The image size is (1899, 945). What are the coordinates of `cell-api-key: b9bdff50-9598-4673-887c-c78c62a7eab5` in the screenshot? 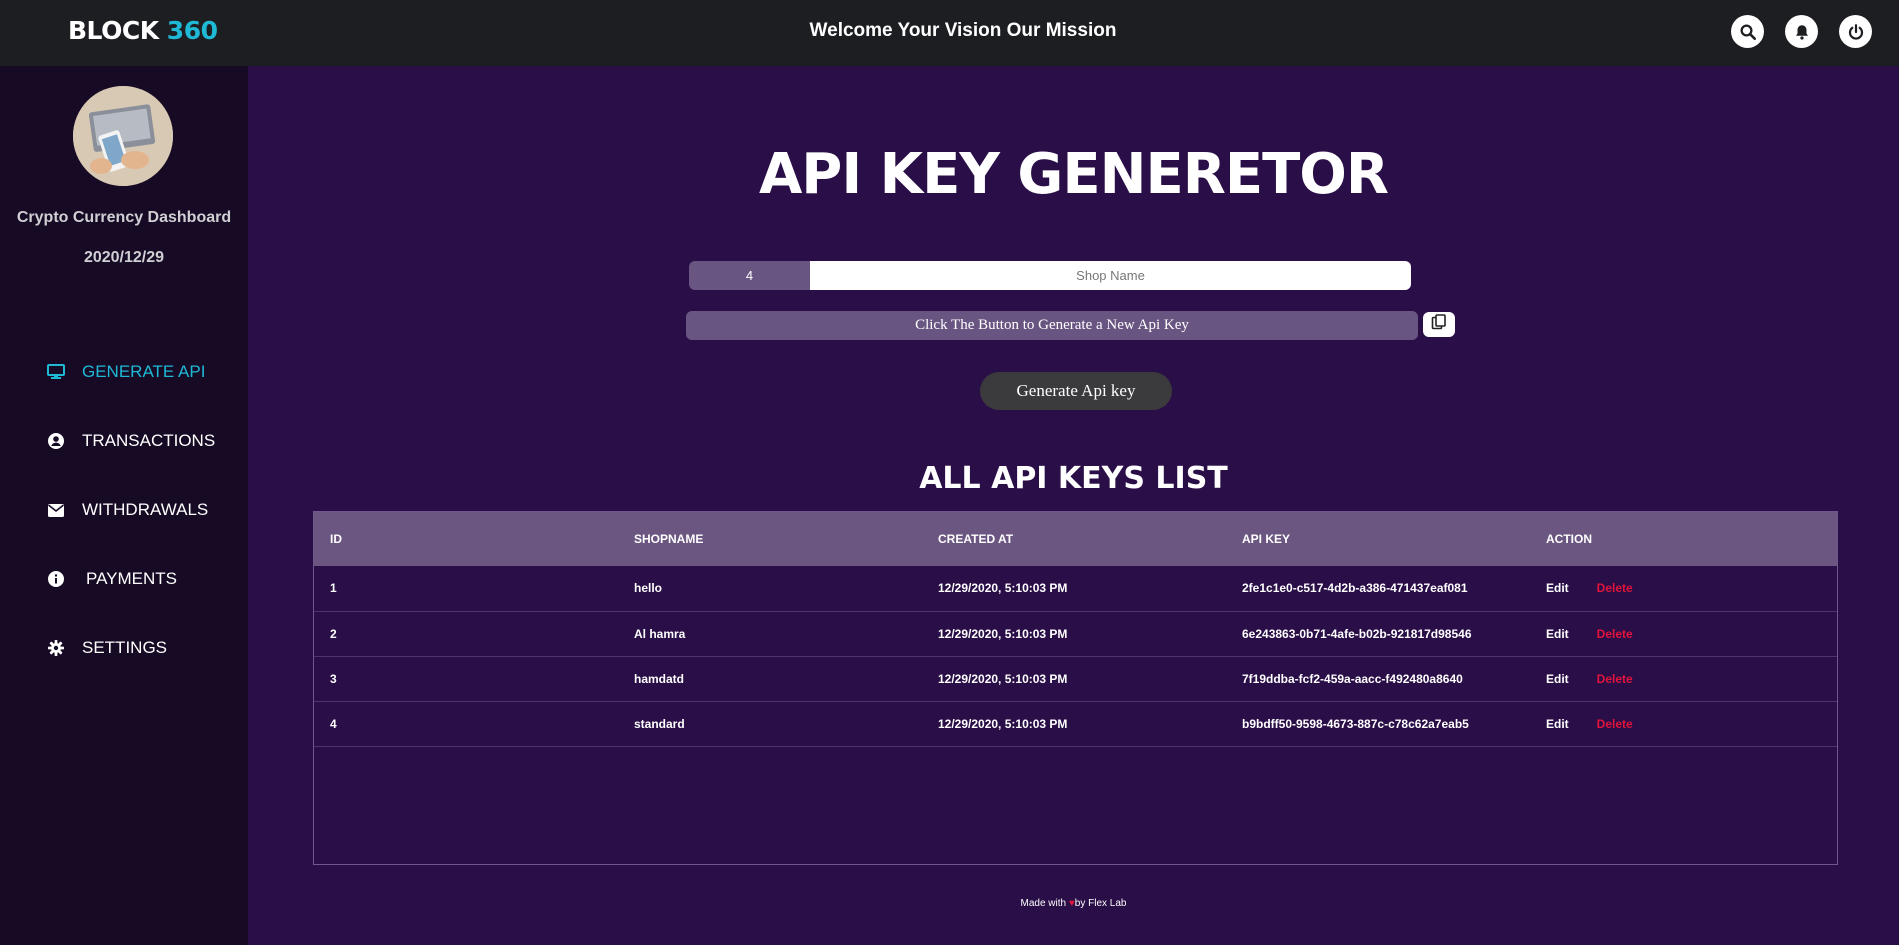 It's located at (1355, 723).